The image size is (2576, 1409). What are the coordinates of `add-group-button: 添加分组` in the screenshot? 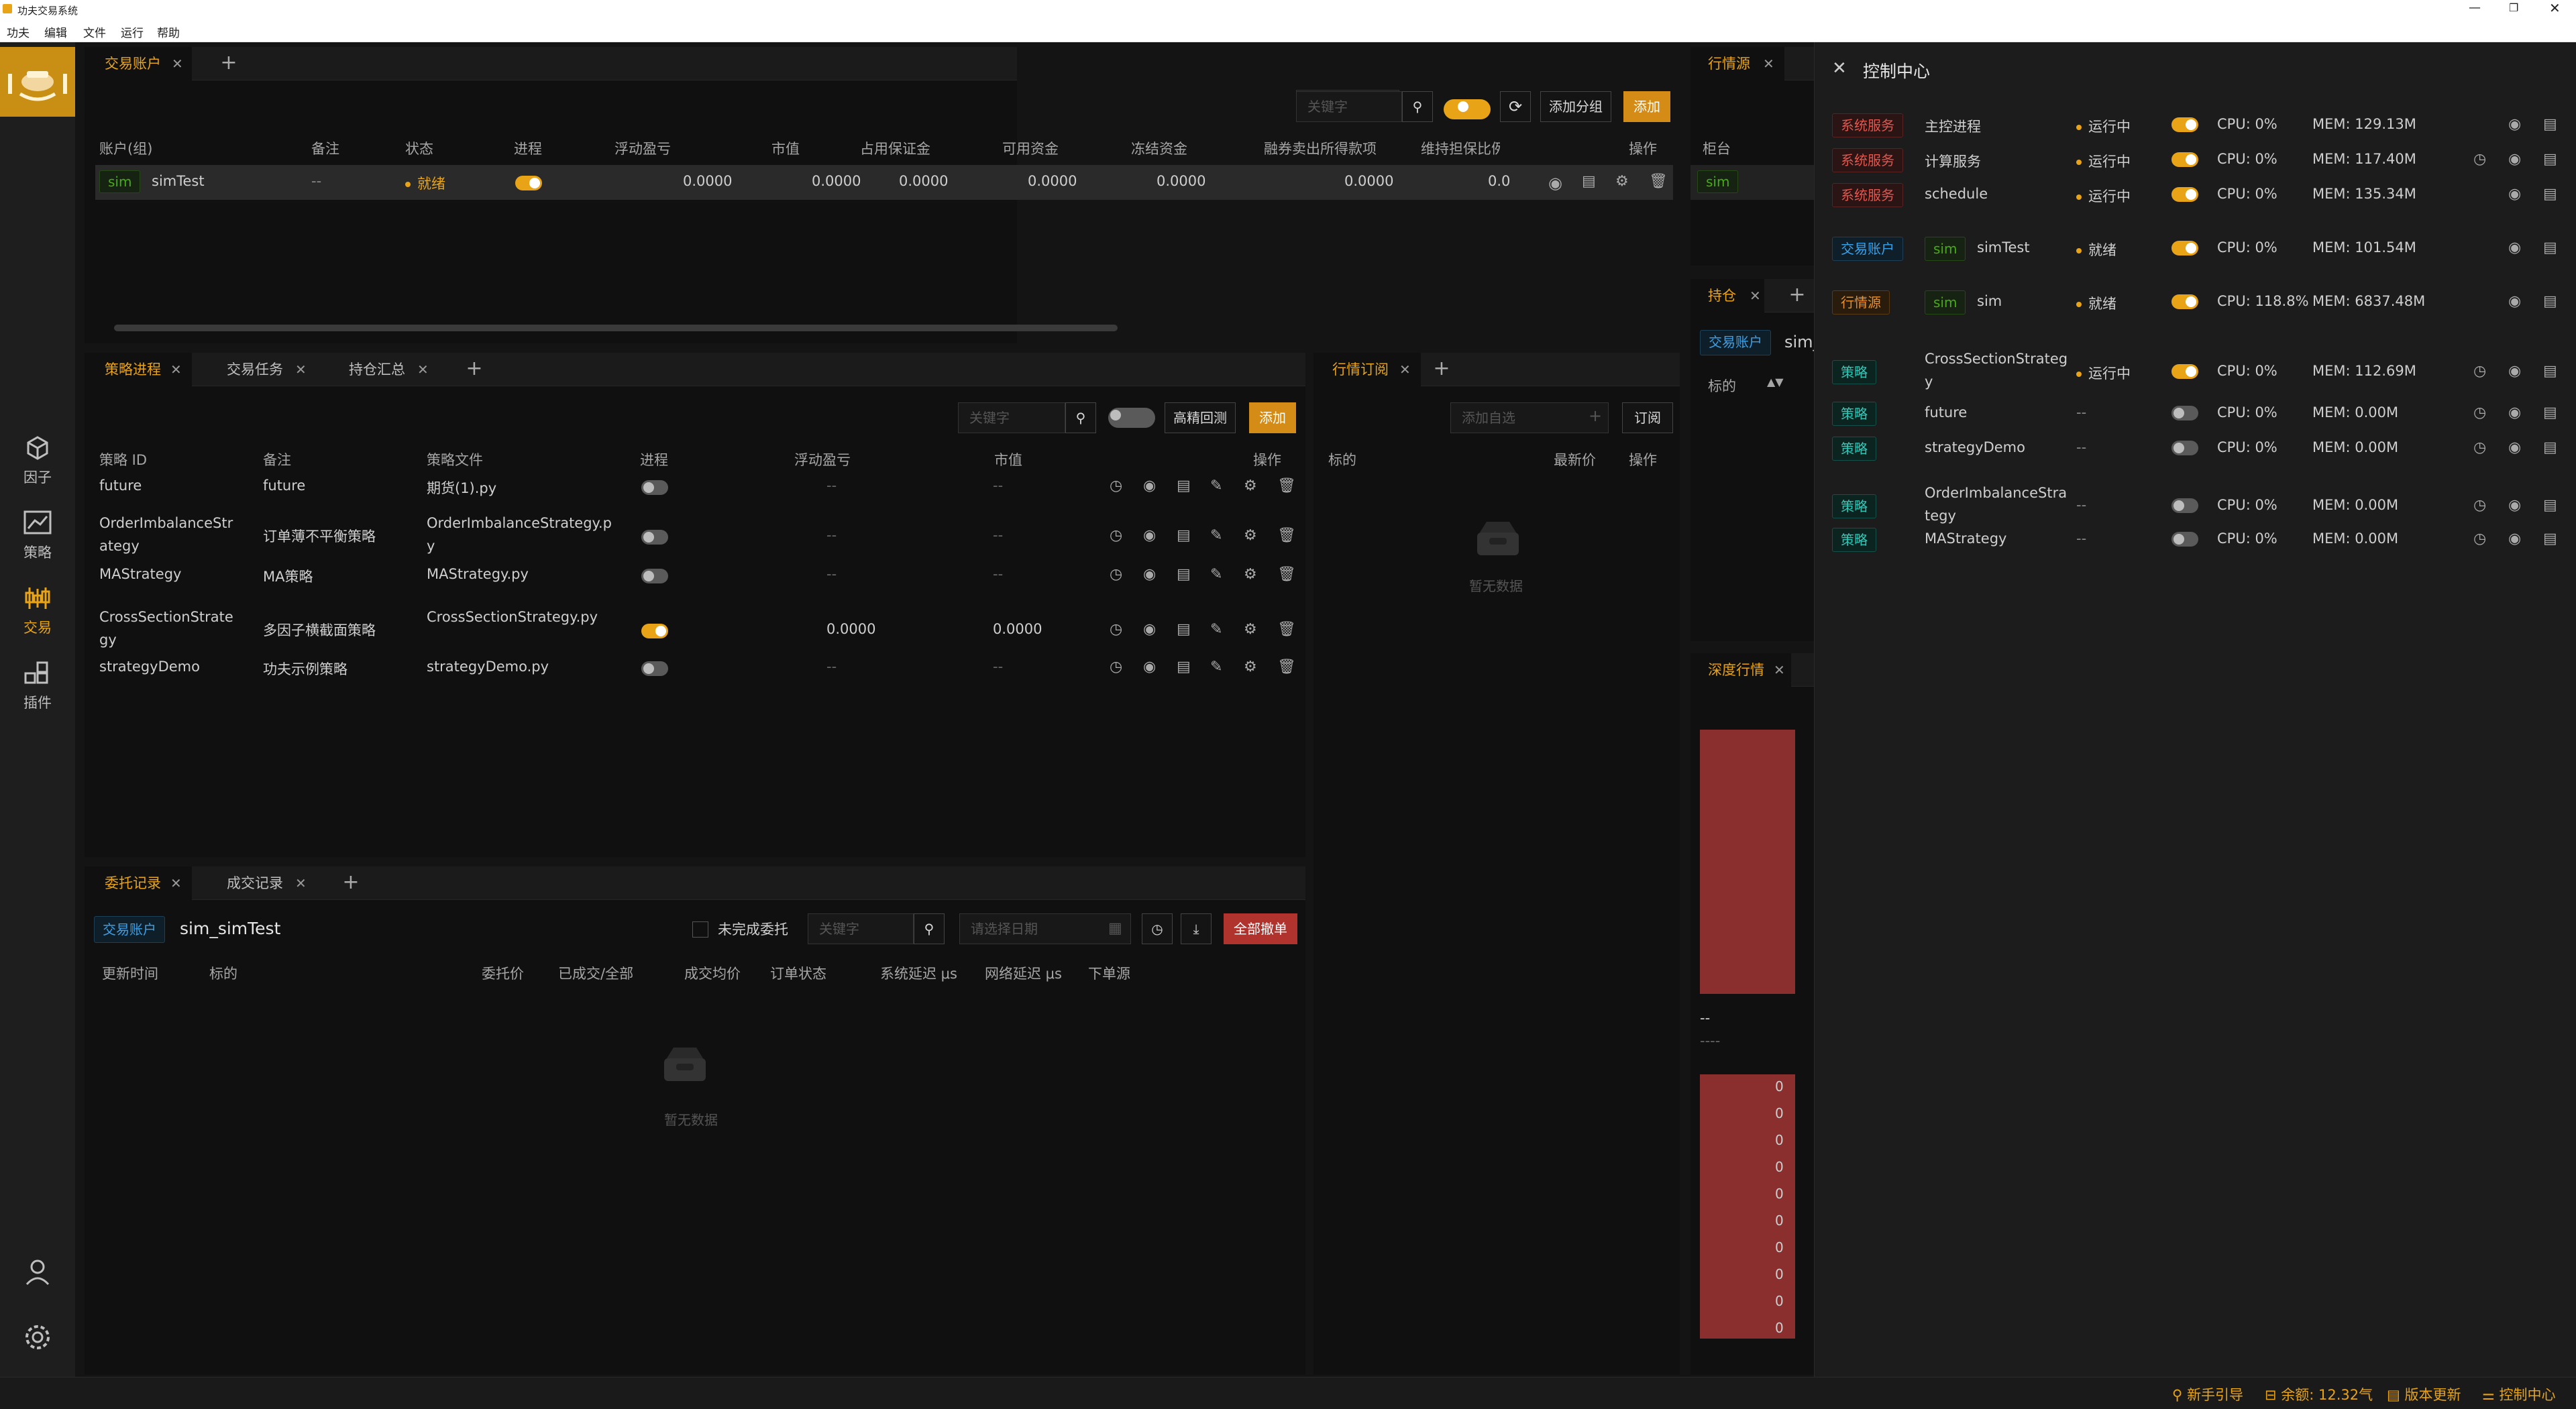 It's located at (1575, 106).